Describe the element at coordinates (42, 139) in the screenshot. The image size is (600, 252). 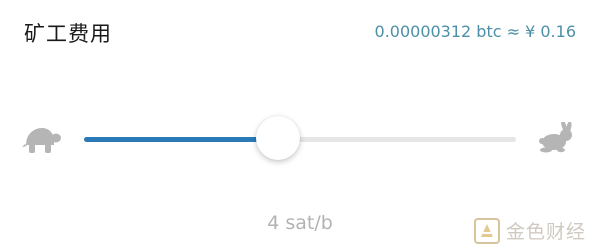
I see `turtle-icon` at that location.